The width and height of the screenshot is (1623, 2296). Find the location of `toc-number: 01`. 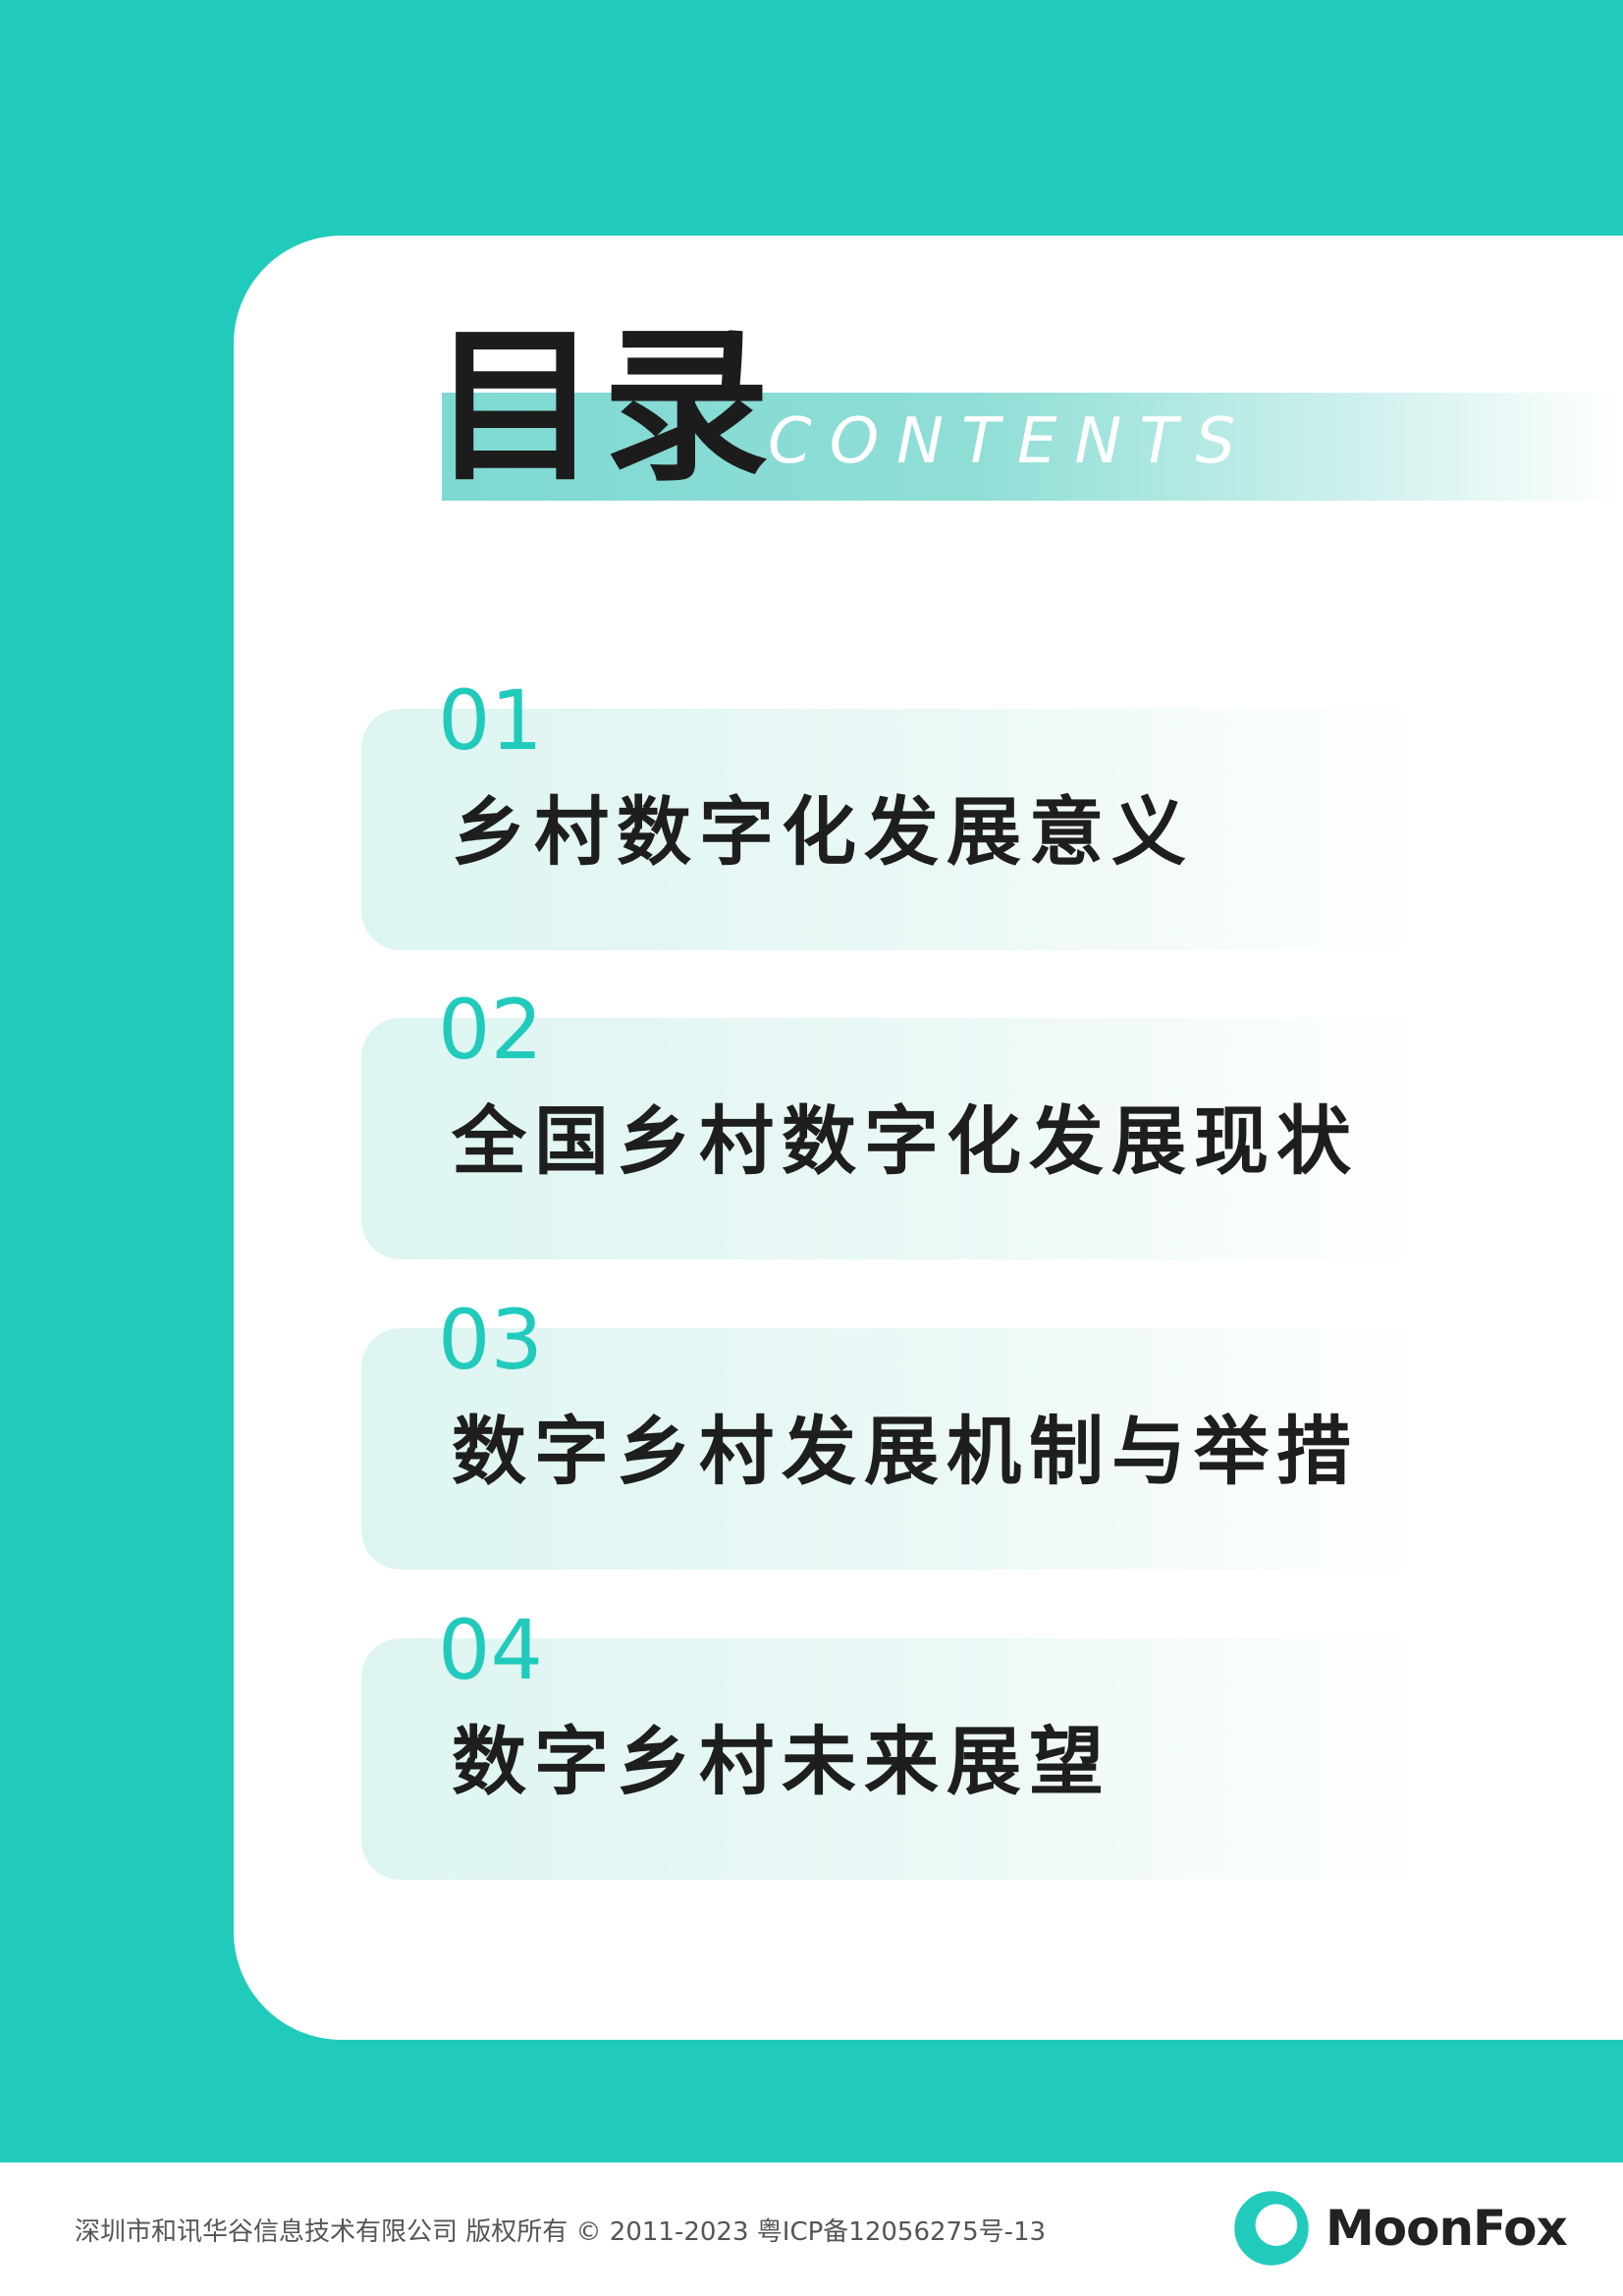

toc-number: 01 is located at coordinates (490, 721).